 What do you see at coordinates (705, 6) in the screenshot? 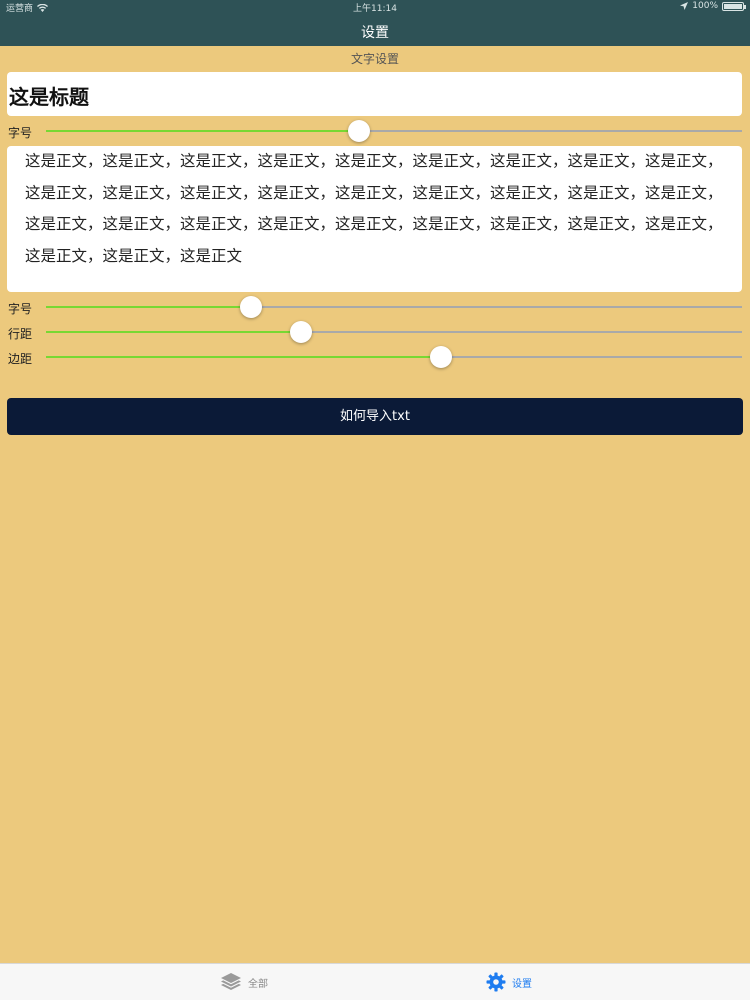
I see `battery-percent: 100%` at bounding box center [705, 6].